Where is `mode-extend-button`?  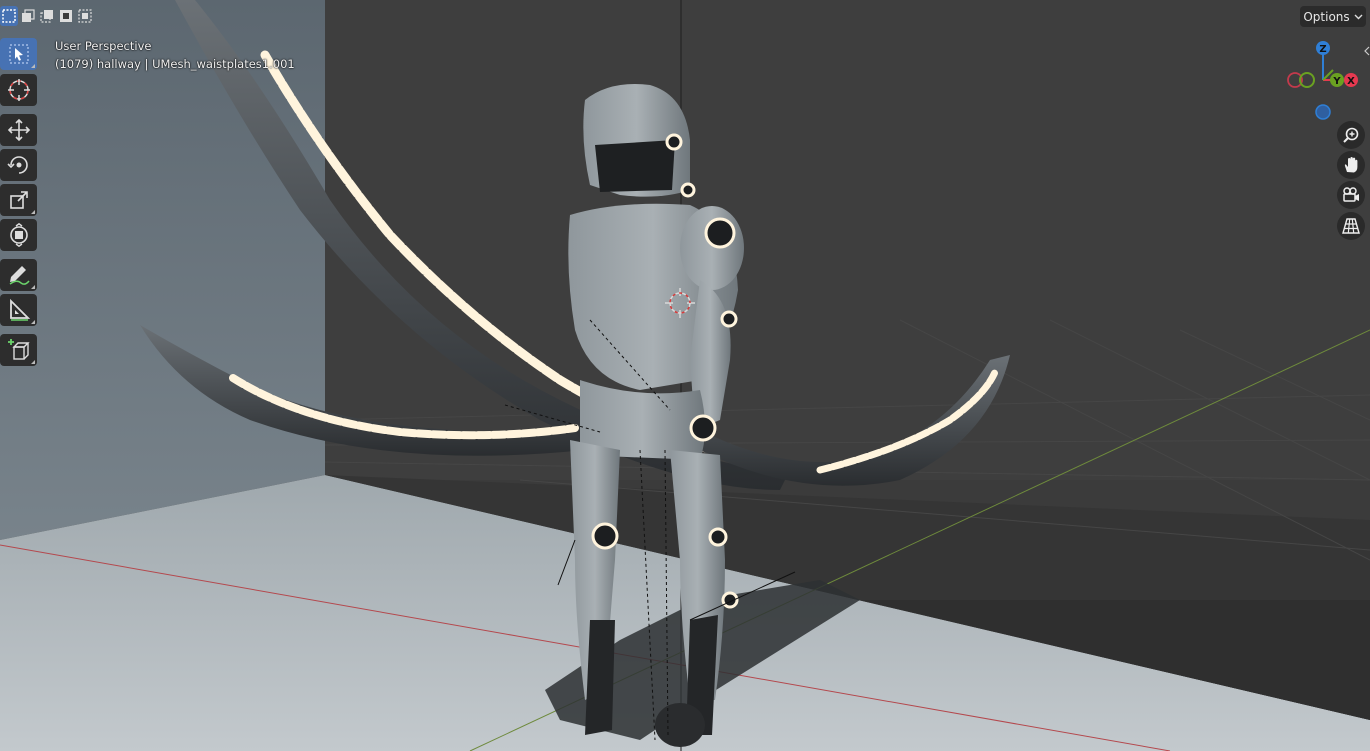
mode-extend-button is located at coordinates (28, 16).